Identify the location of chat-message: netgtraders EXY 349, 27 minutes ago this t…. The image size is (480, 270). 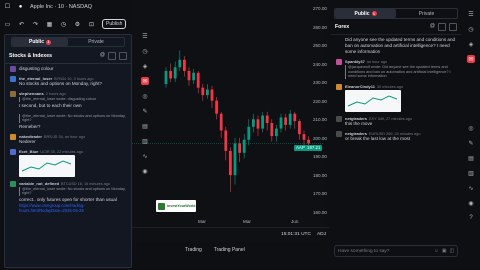
(396, 121).